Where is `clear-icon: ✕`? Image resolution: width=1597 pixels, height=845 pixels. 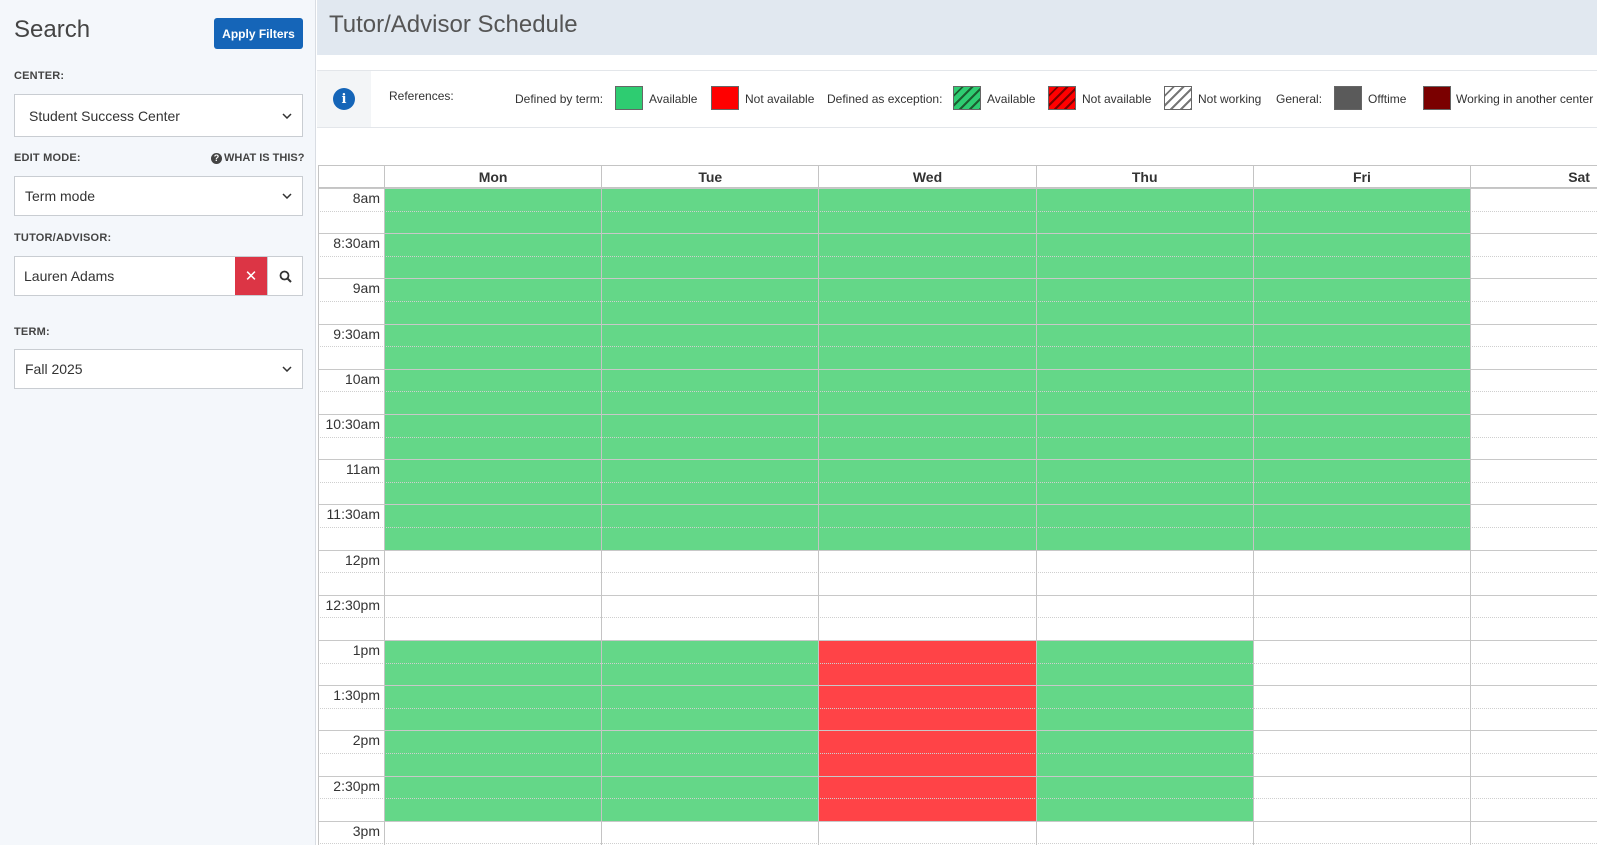
clear-icon: ✕ is located at coordinates (251, 276).